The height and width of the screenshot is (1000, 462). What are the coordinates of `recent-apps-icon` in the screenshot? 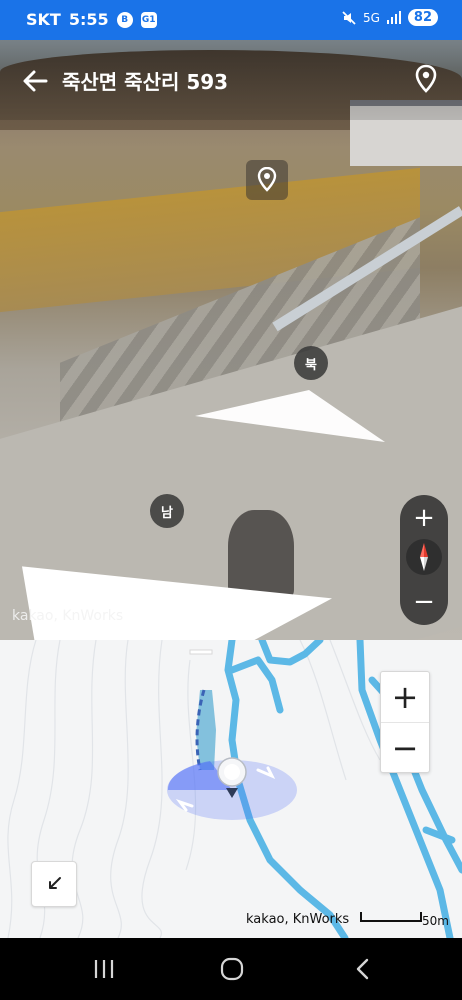 It's located at (104, 969).